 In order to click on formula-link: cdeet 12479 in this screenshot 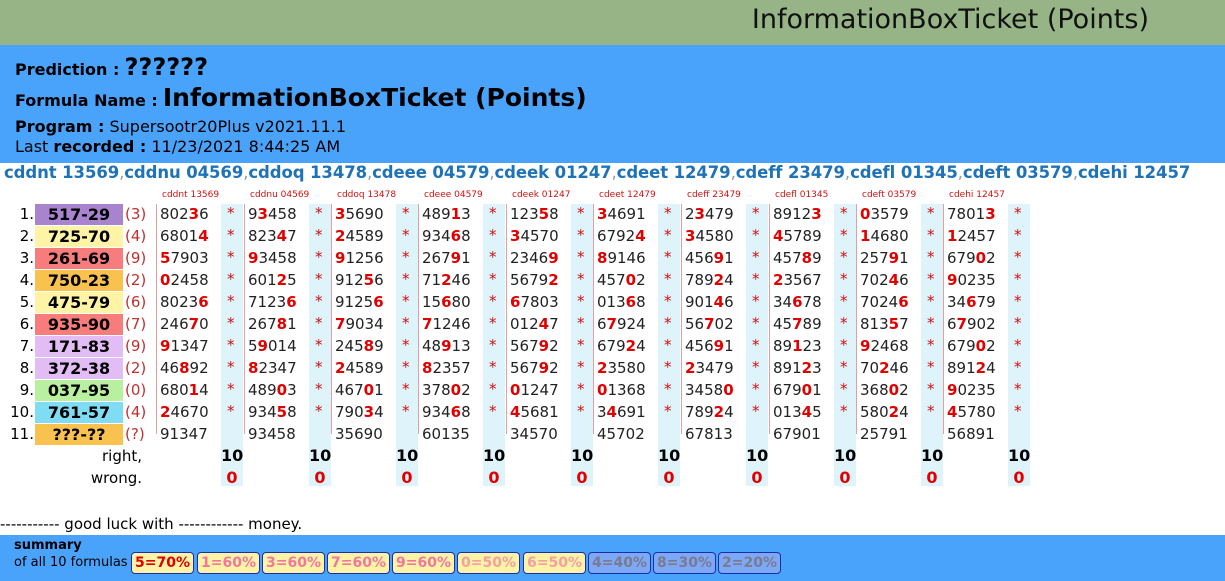, I will do `click(674, 172)`.